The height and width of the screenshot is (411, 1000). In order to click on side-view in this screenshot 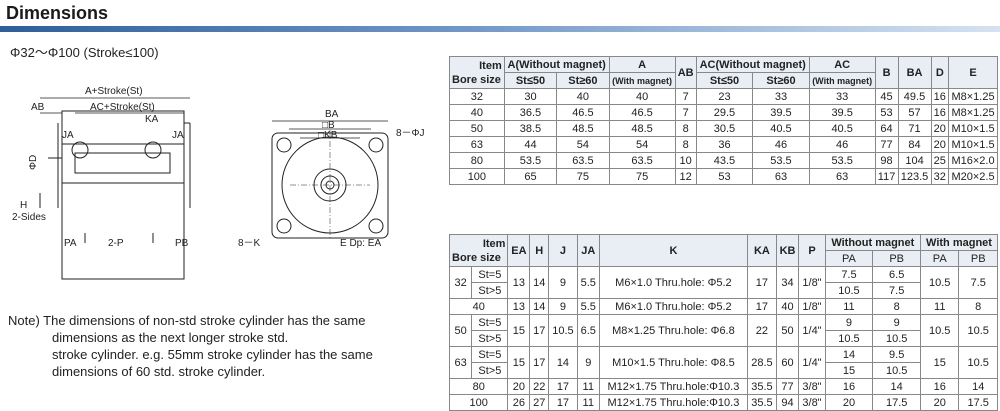, I will do `click(115, 188)`.